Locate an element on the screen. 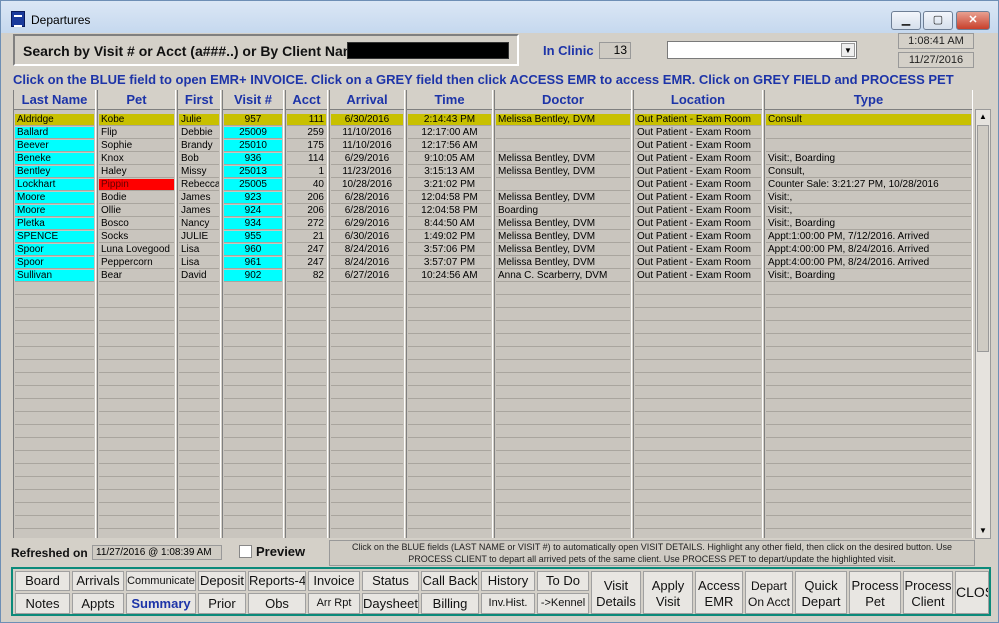 Image resolution: width=999 pixels, height=623 pixels. cell-visit: 960 is located at coordinates (253, 250).